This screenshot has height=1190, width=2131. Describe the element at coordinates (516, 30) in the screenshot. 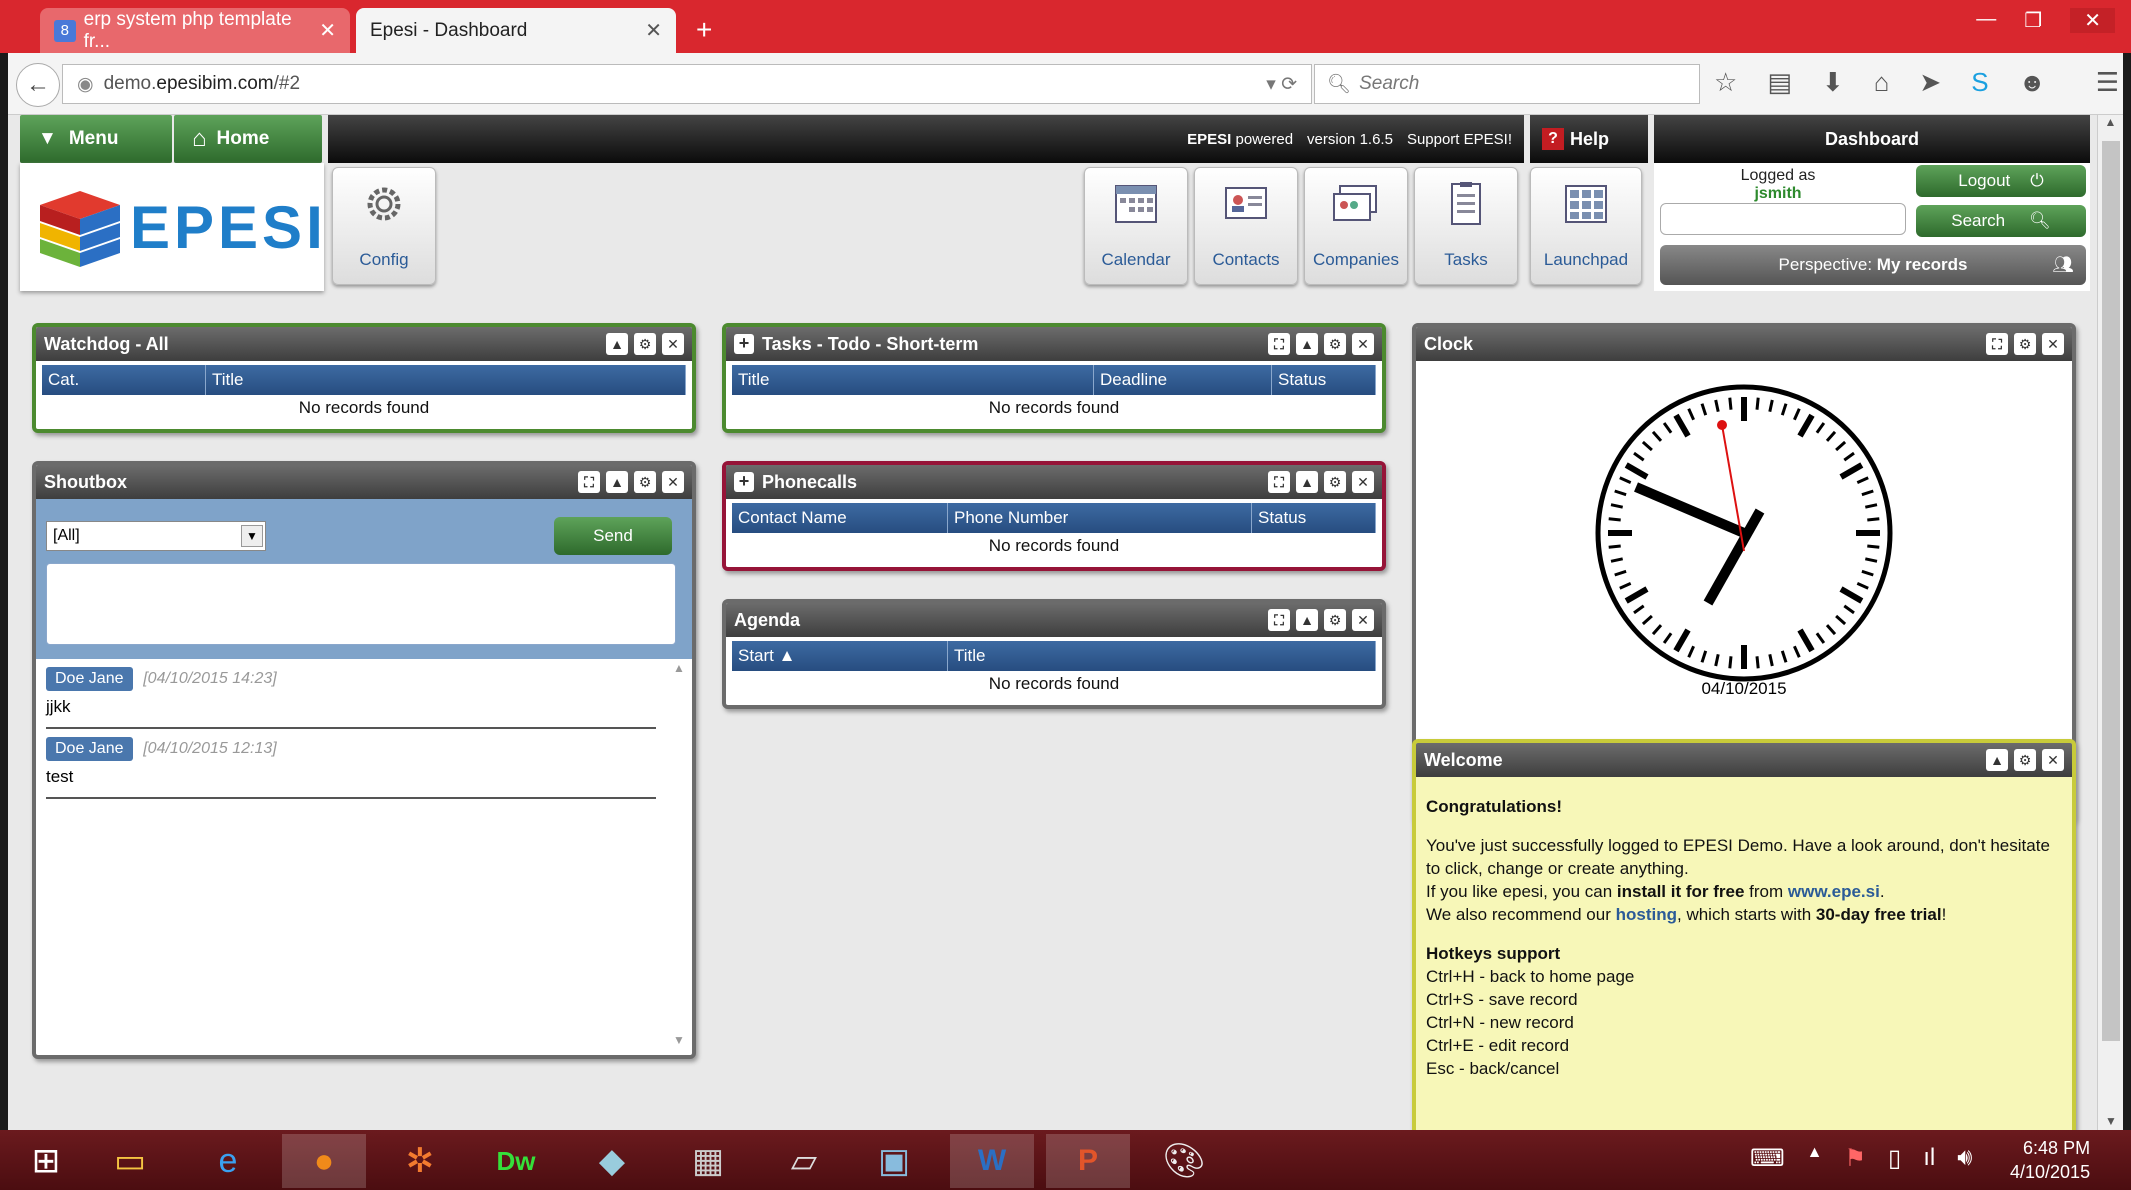

I see `tab-epesi-dashboard: Epesi - Dashboard ✕` at that location.